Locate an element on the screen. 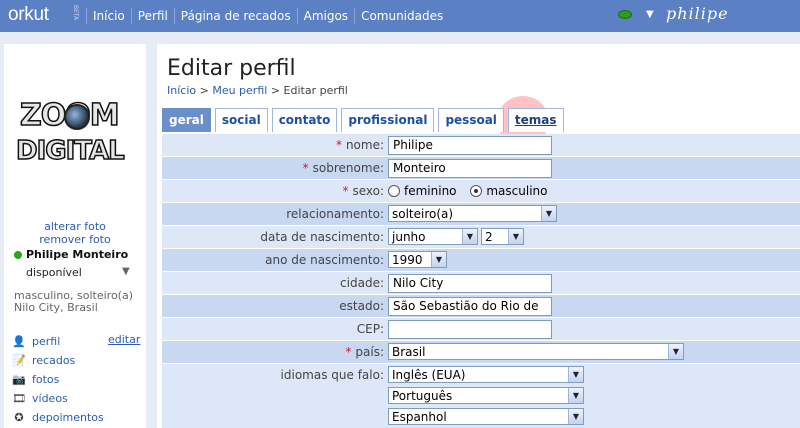  nav-comunidades: Comunidades is located at coordinates (401, 16).